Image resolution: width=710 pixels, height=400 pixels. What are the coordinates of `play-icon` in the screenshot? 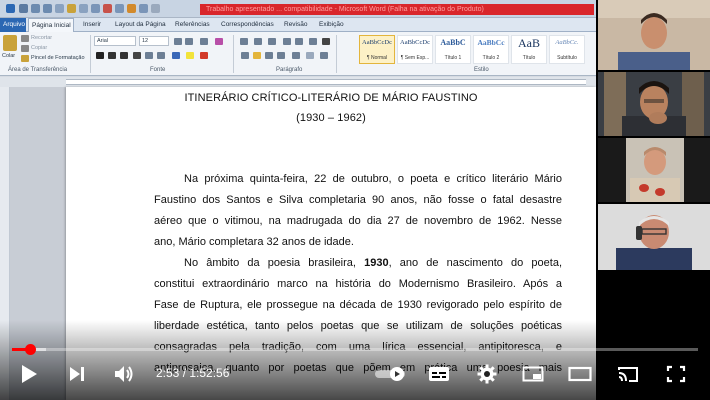 It's located at (29, 374).